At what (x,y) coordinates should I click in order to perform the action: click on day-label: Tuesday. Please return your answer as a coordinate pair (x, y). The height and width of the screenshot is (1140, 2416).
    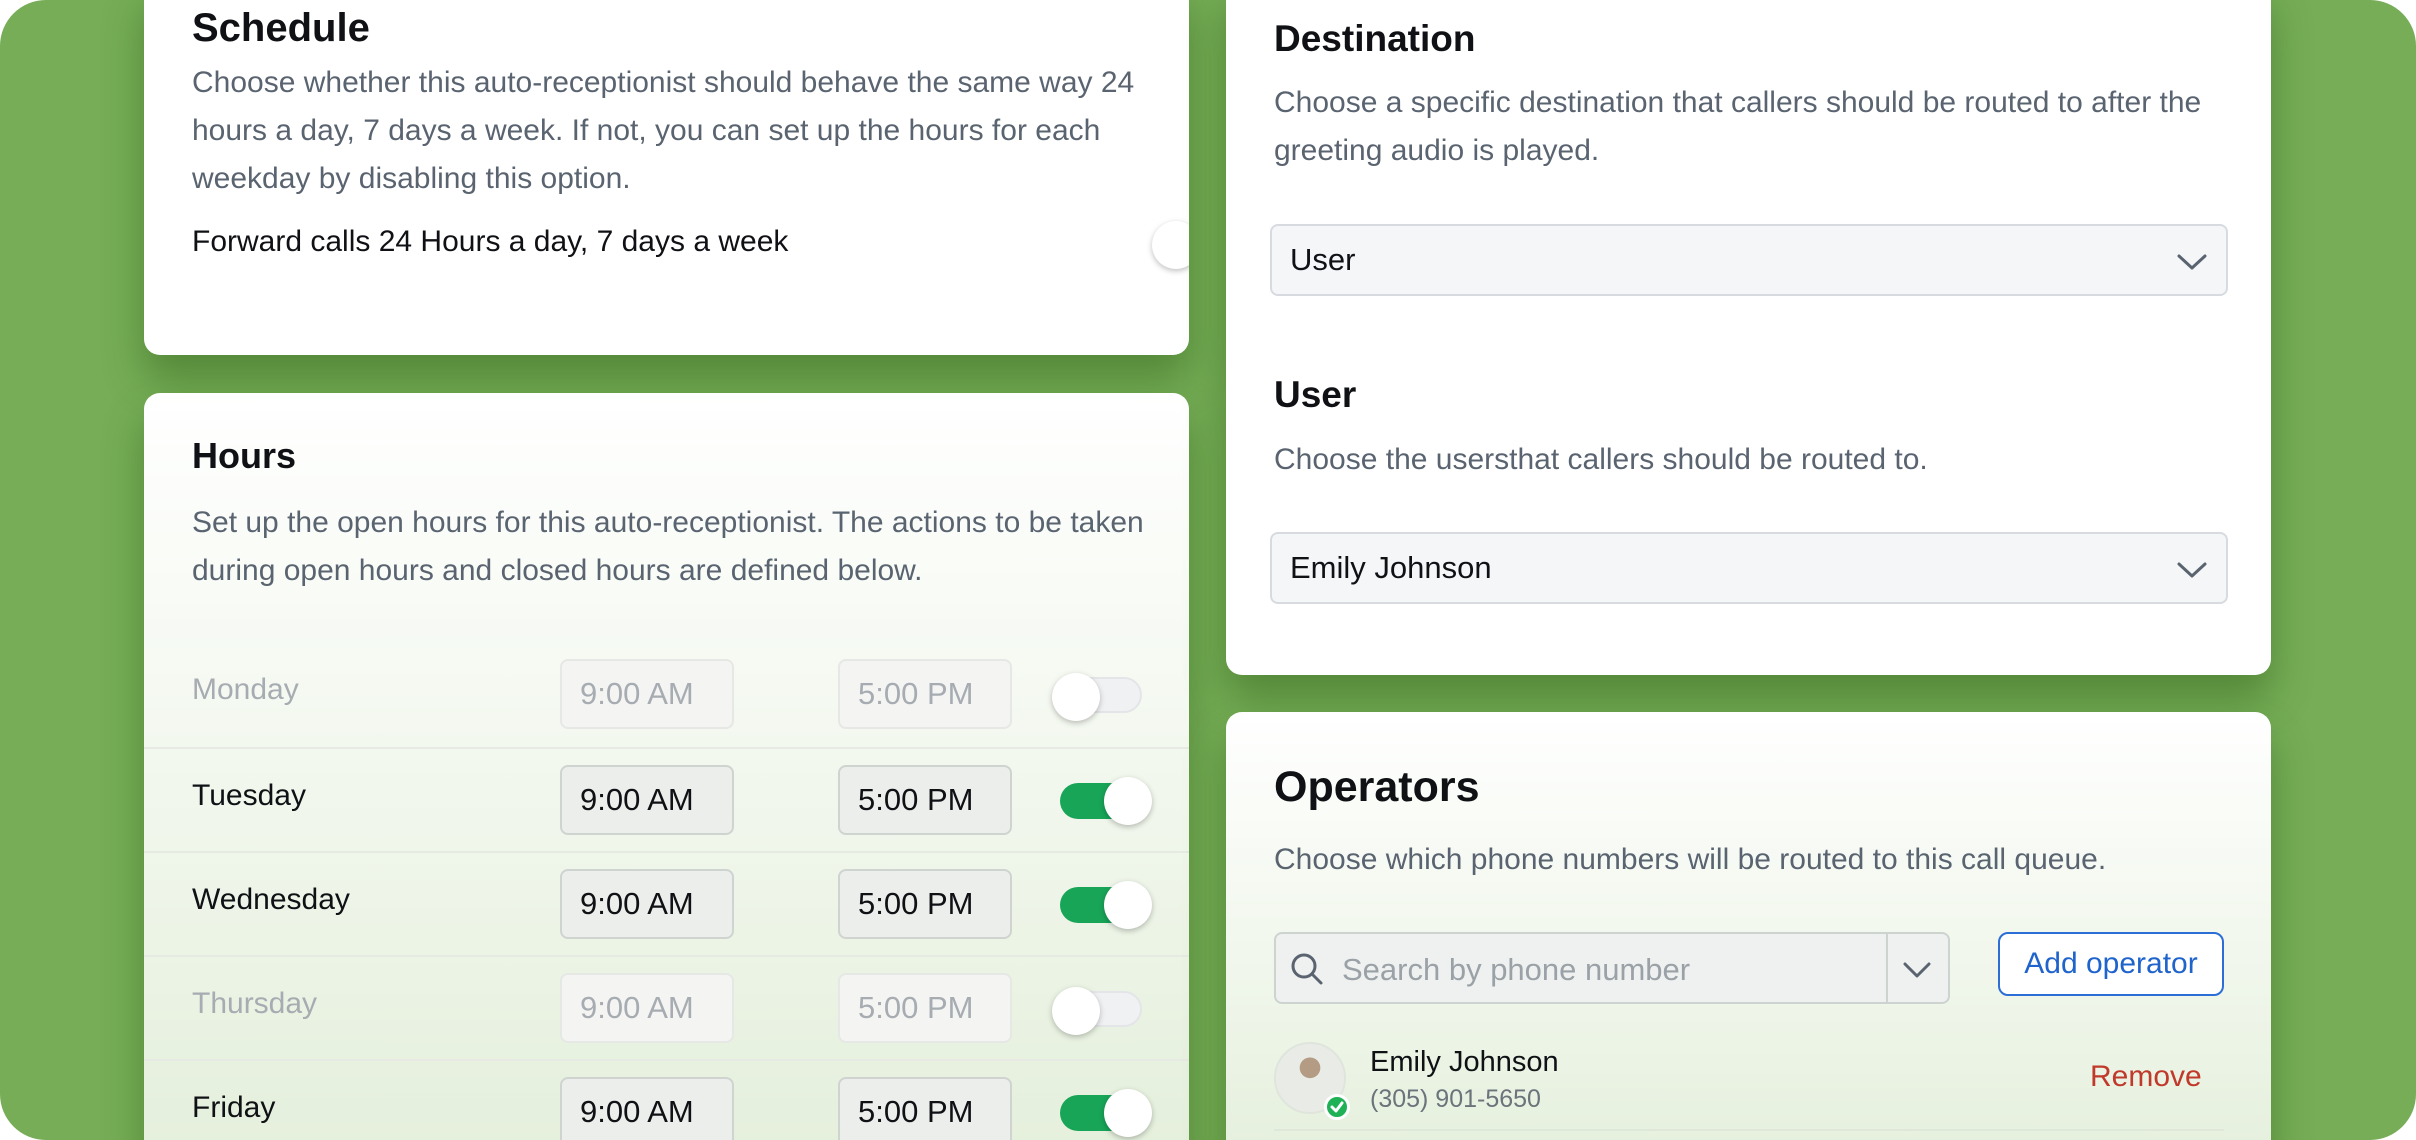
    Looking at the image, I should click on (249, 795).